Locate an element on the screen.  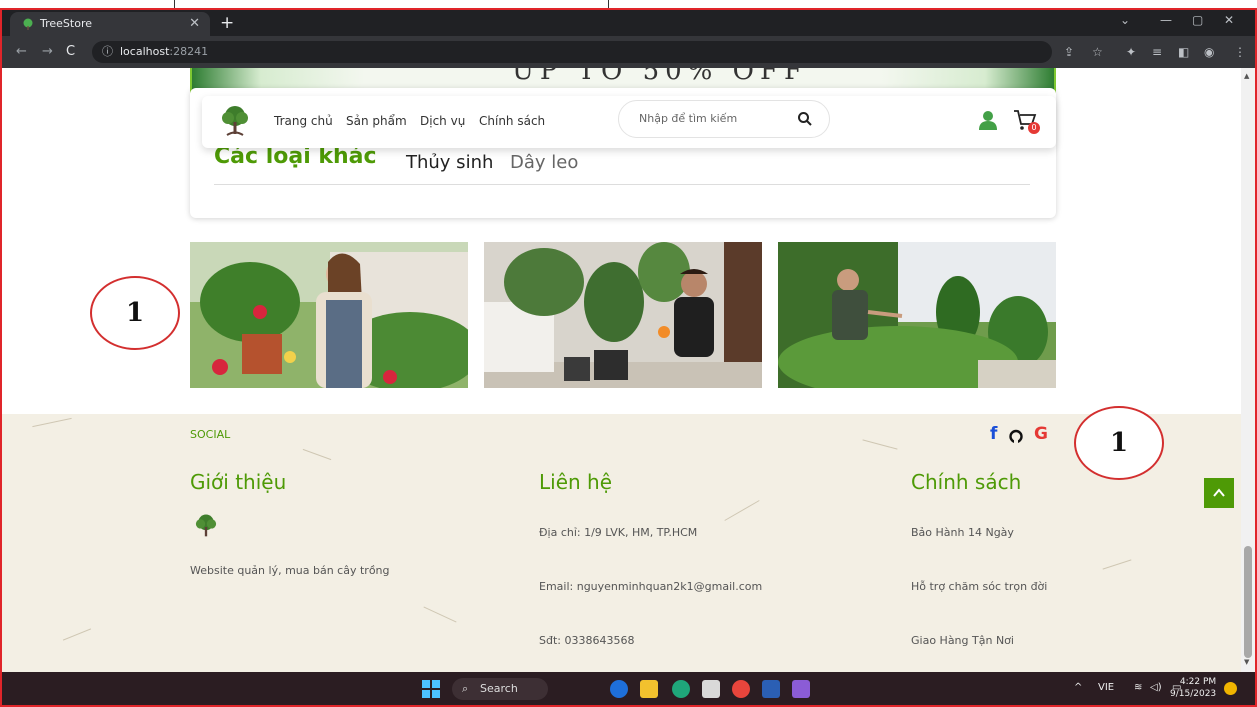
about-text: Website quản lý, mua bán cây trồng is located at coordinates (290, 570).